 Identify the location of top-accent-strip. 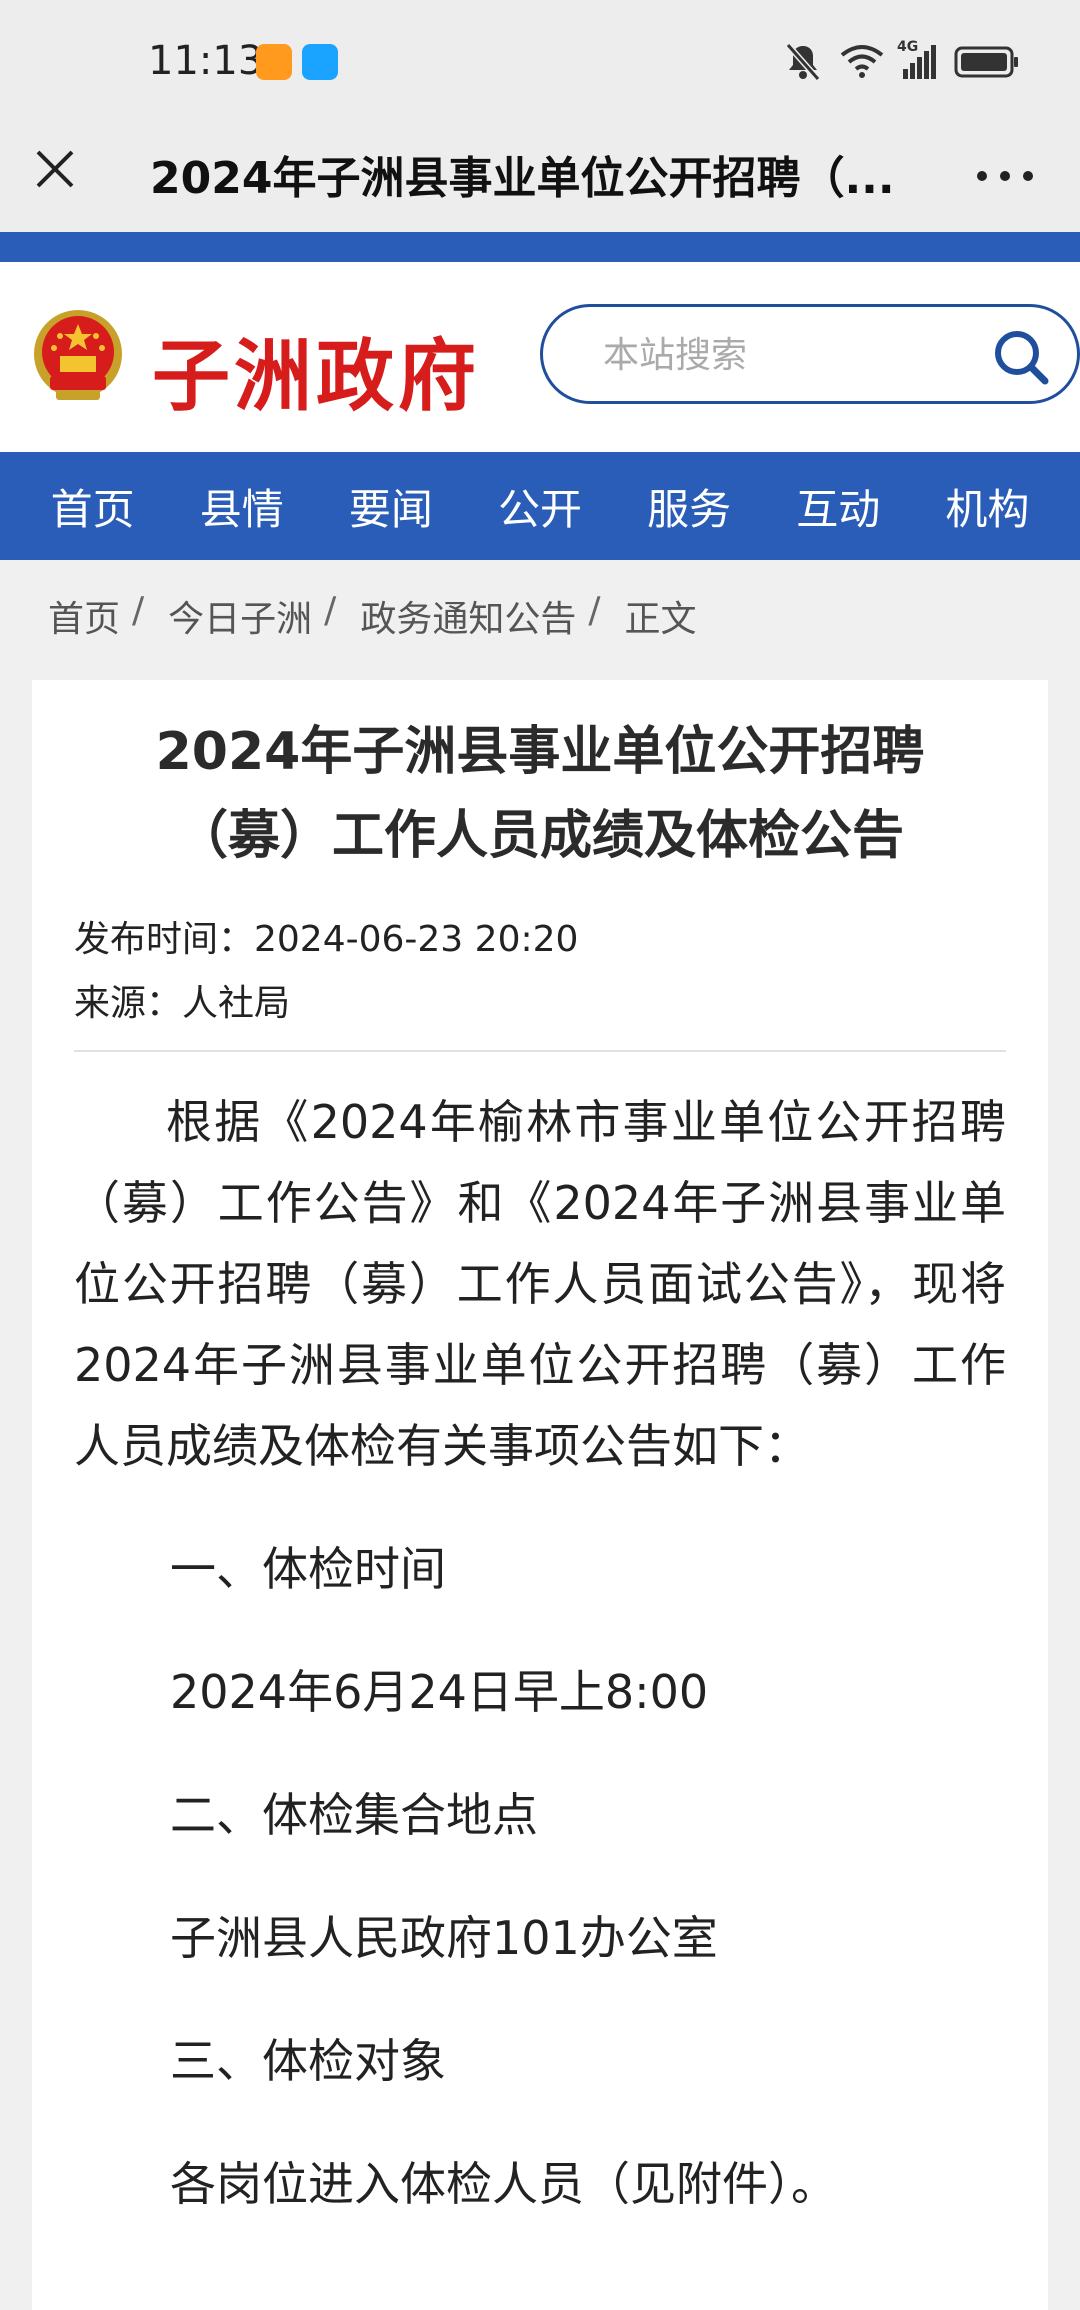
(540, 247).